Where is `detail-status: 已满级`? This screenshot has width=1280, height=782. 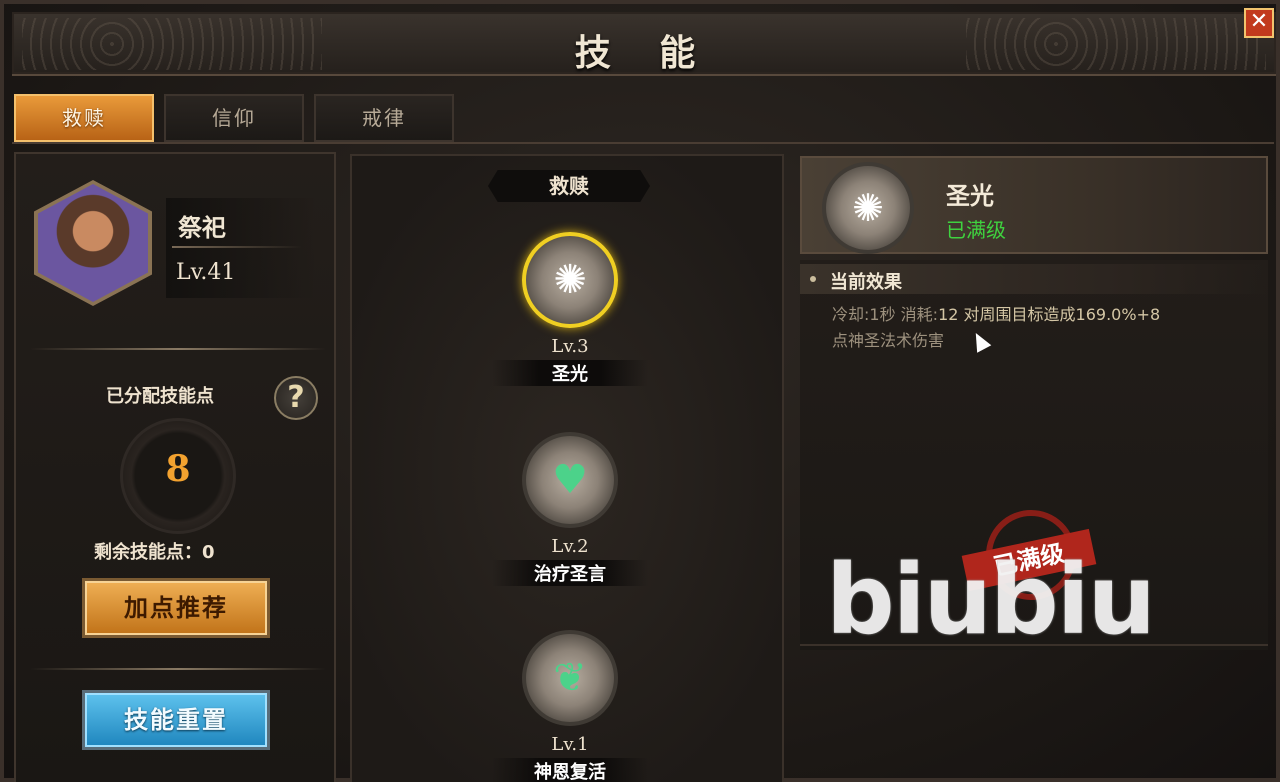
detail-status: 已满级 is located at coordinates (976, 230).